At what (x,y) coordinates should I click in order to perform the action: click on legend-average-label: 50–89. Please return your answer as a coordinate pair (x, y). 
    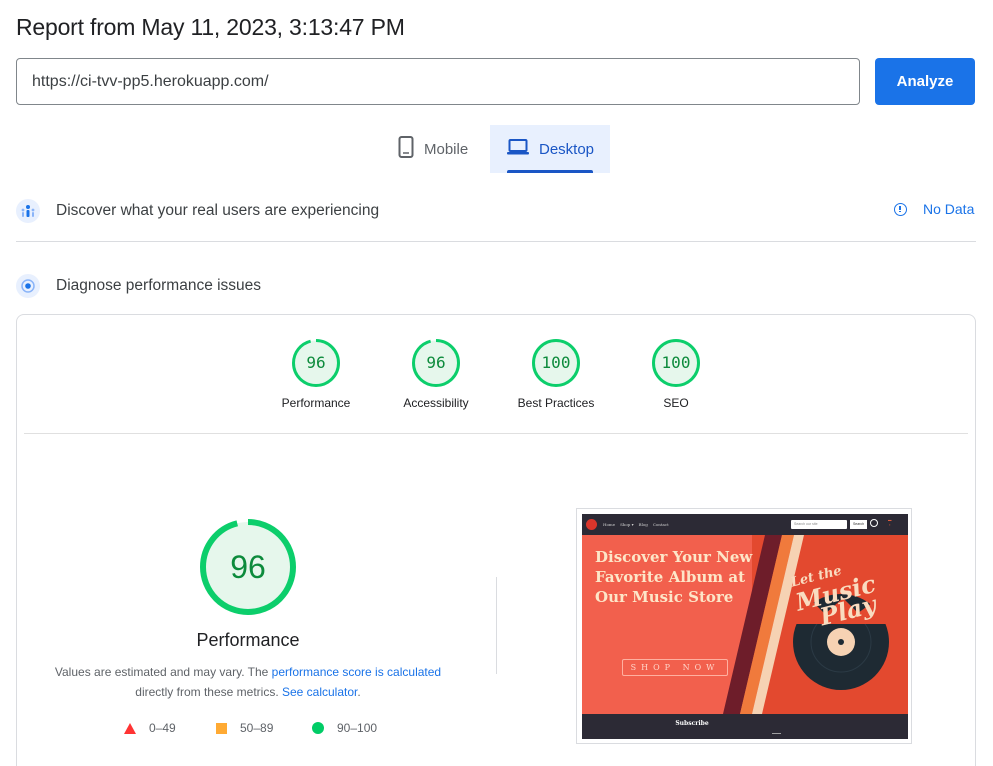
    Looking at the image, I should click on (257, 728).